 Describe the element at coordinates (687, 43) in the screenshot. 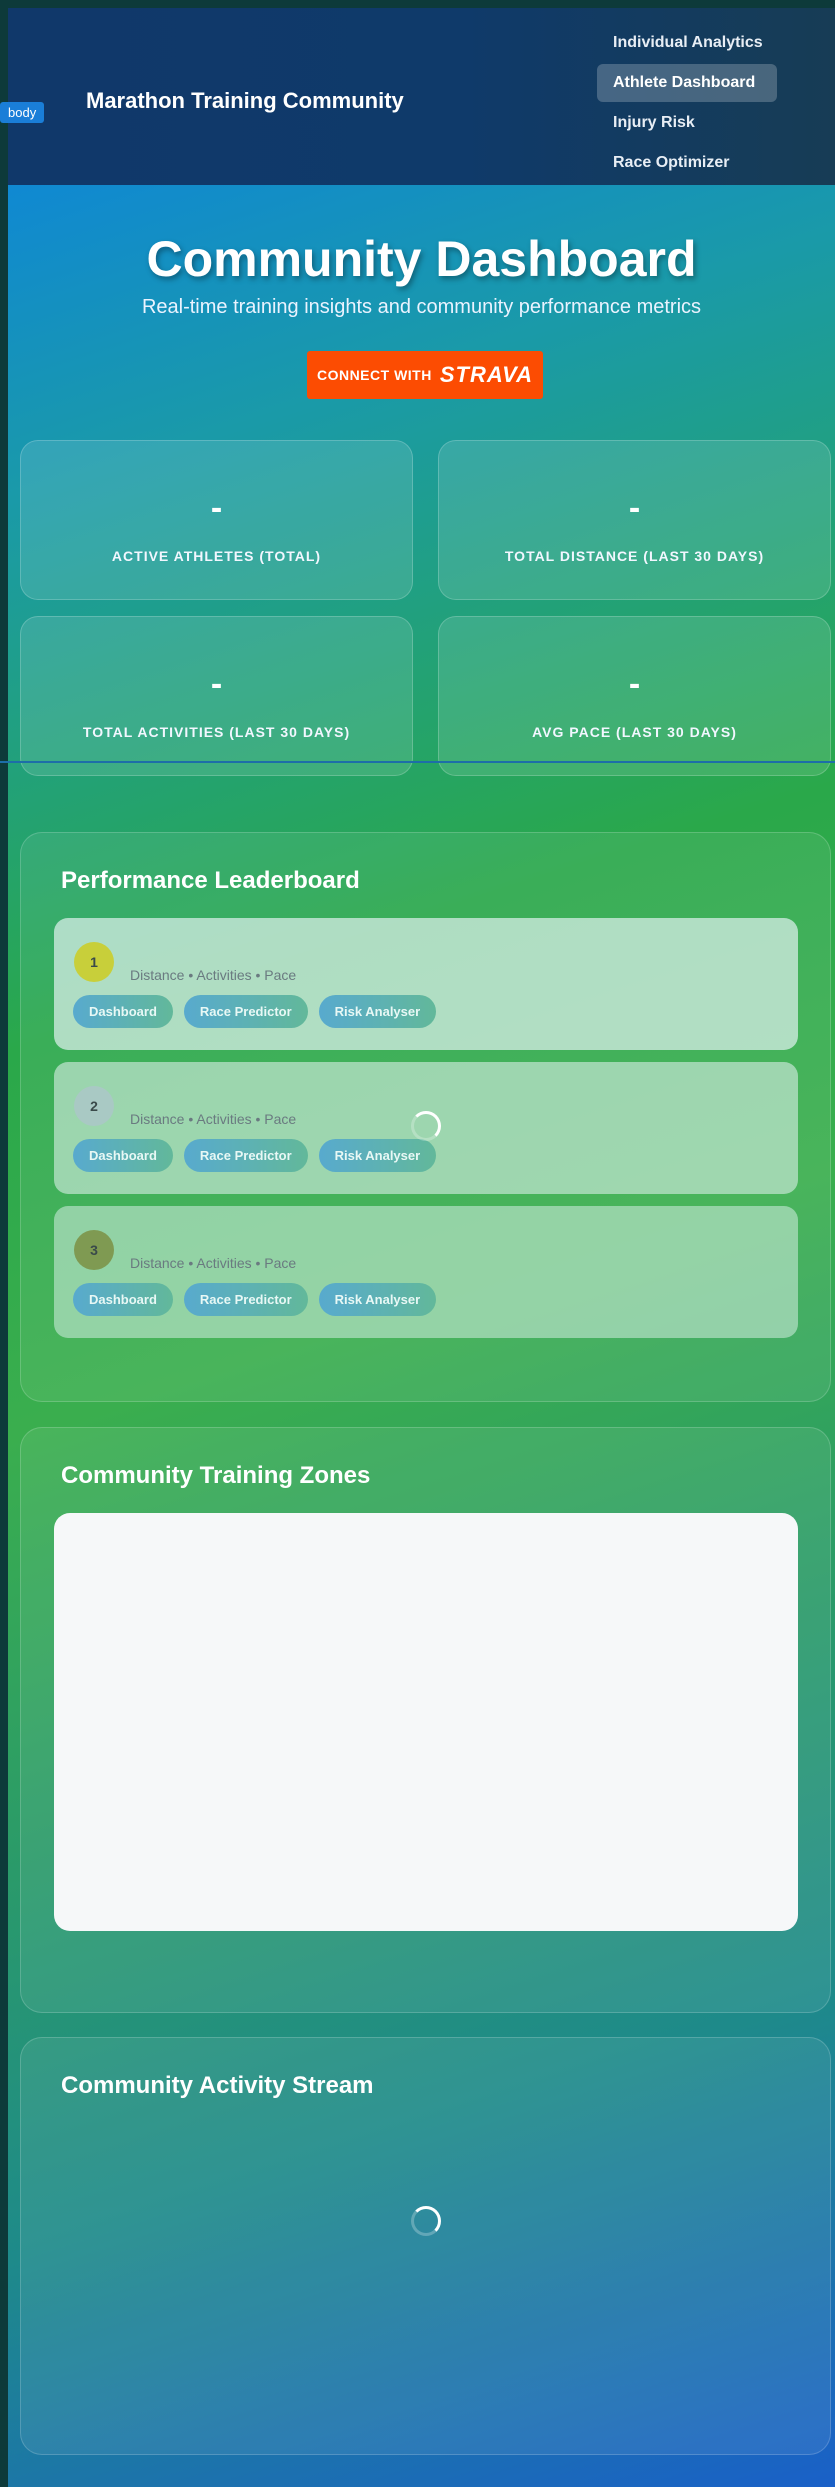

I see `nav-individual-analytics: Individual Analytics` at that location.